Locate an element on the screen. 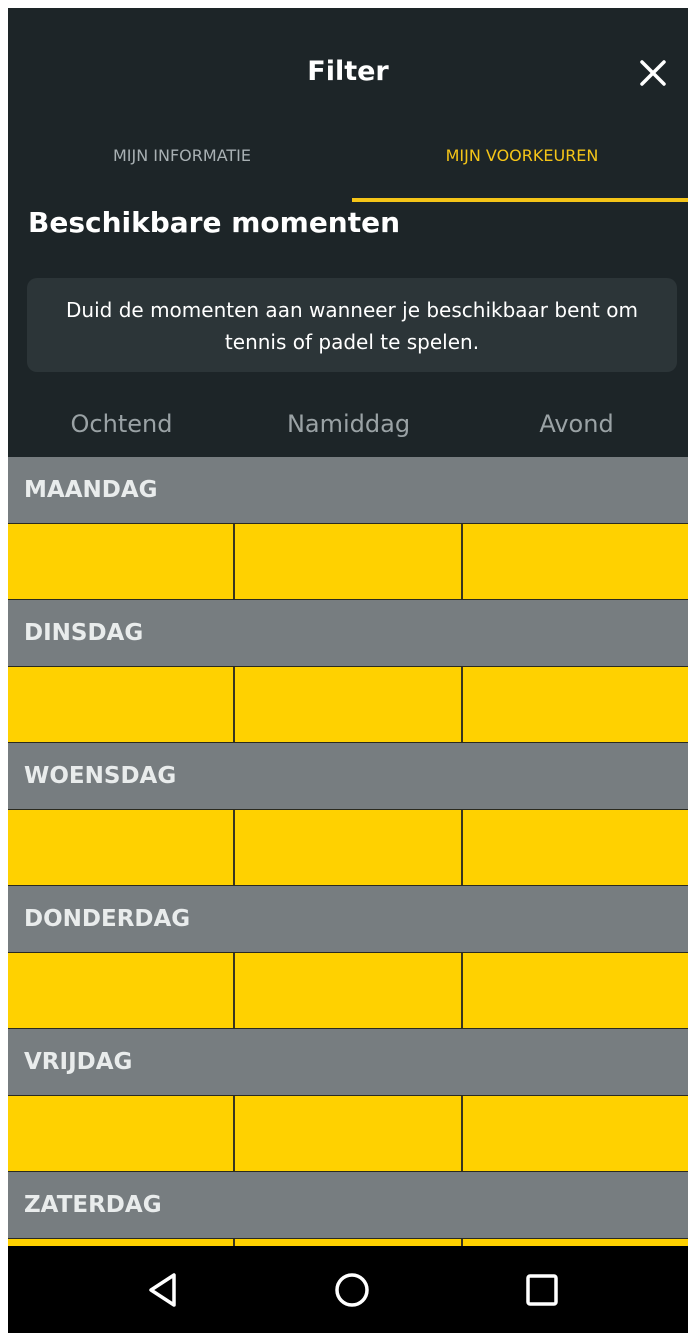  slot-donderdag-namiddag is located at coordinates (349, 990).